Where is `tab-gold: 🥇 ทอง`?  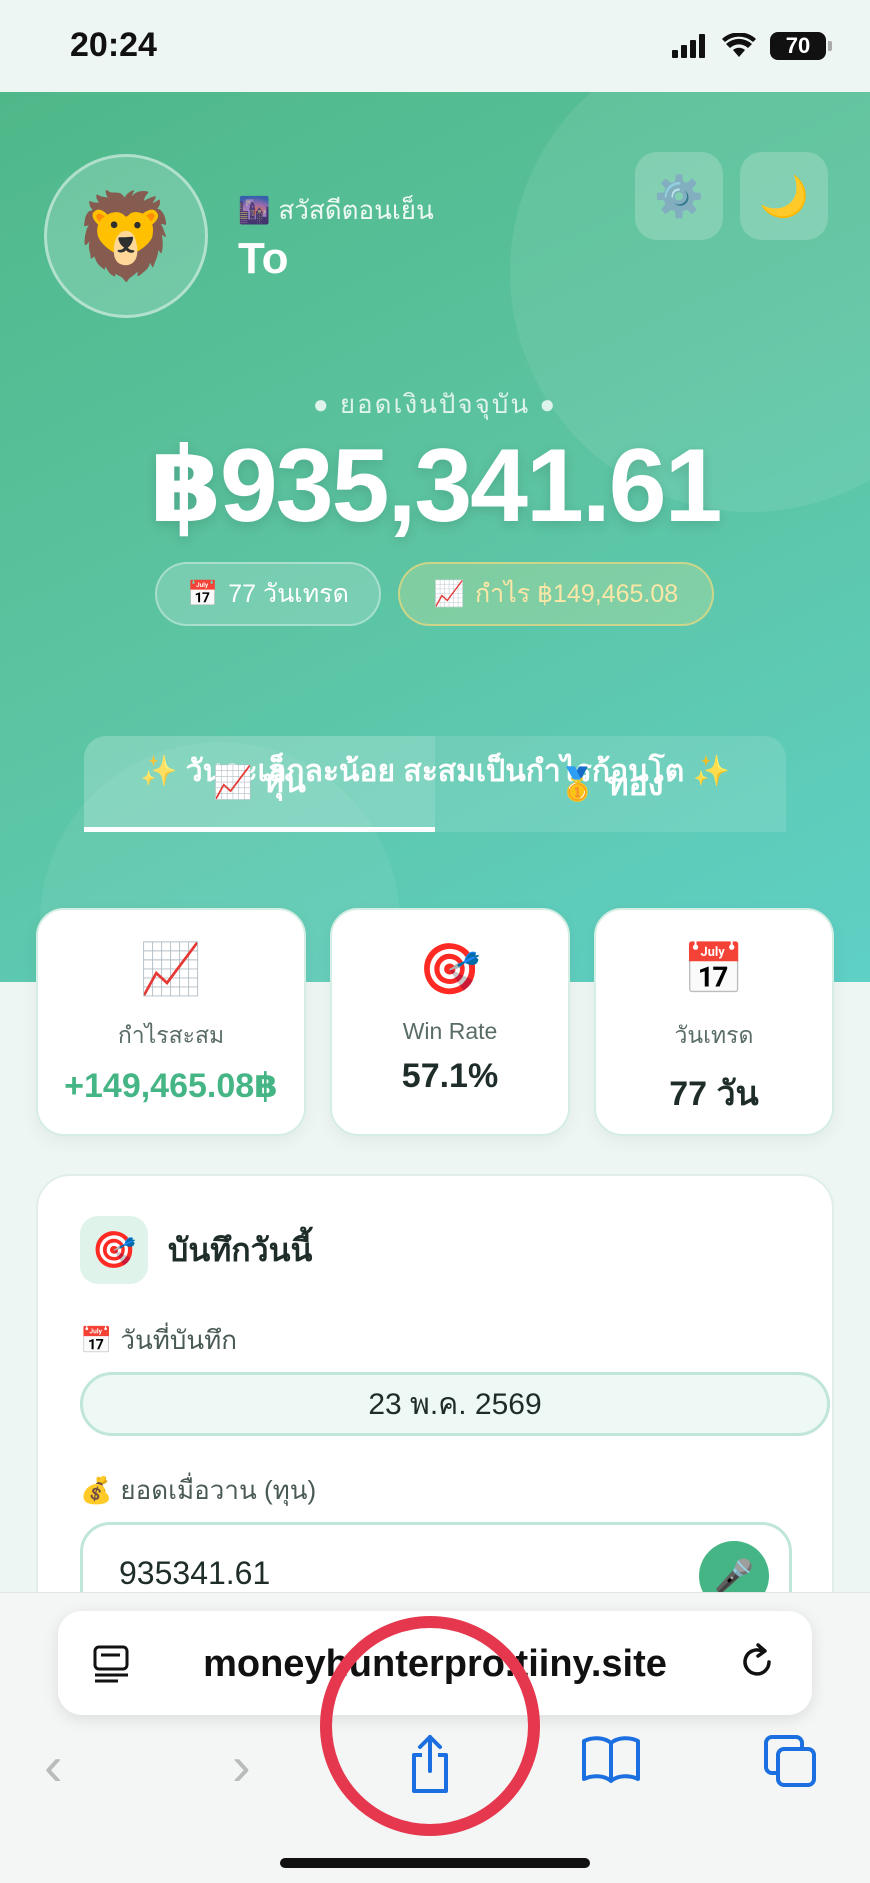 tab-gold: 🥇 ทอง is located at coordinates (610, 784).